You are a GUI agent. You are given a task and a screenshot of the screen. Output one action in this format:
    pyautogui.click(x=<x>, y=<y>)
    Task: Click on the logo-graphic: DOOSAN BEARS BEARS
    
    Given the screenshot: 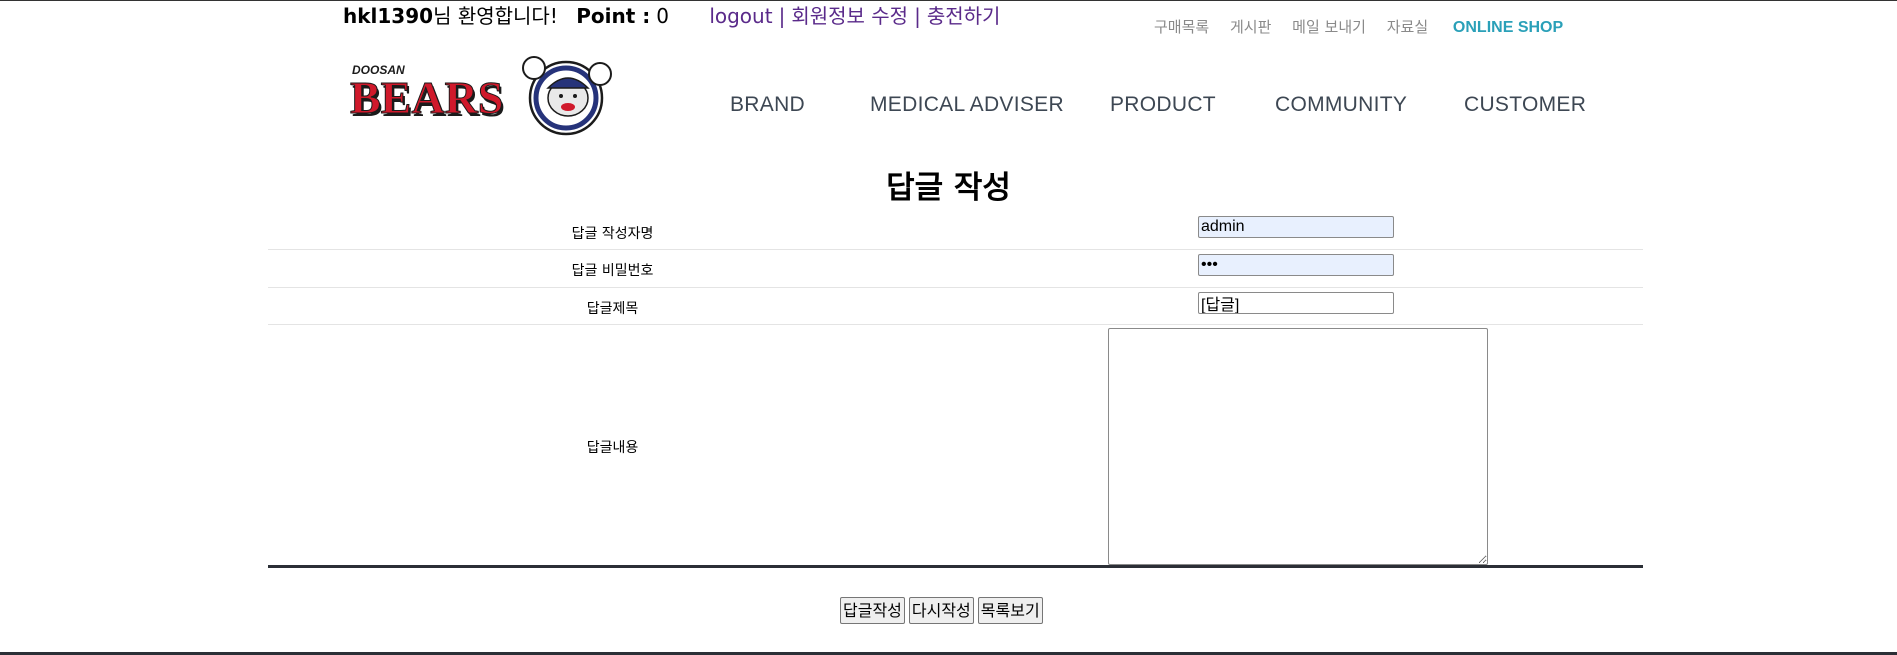 What is the action you would take?
    pyautogui.click(x=481, y=96)
    